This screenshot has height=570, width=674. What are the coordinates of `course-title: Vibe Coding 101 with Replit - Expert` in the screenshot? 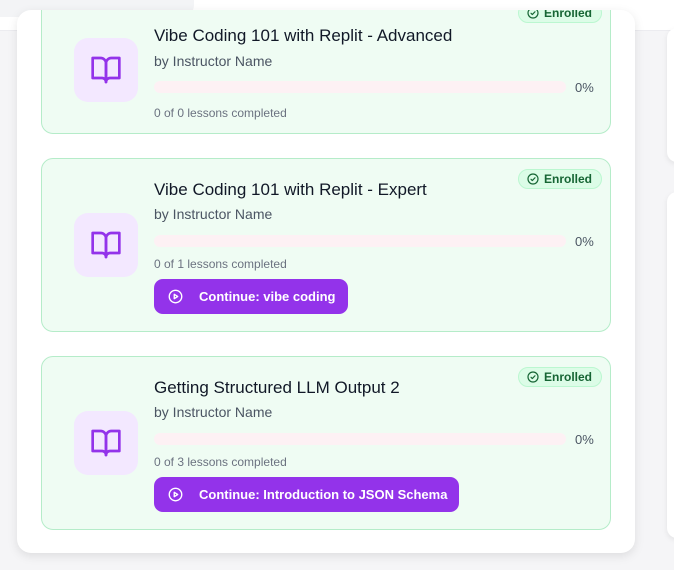 It's located at (290, 190).